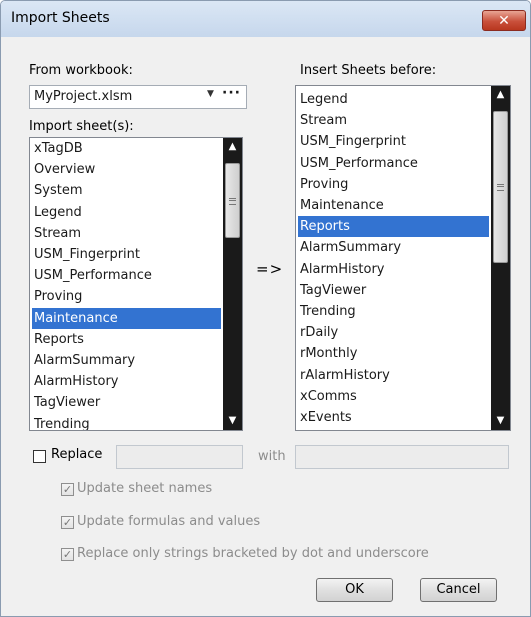  Describe the element at coordinates (76, 454) in the screenshot. I see `replace-label: Replace` at that location.